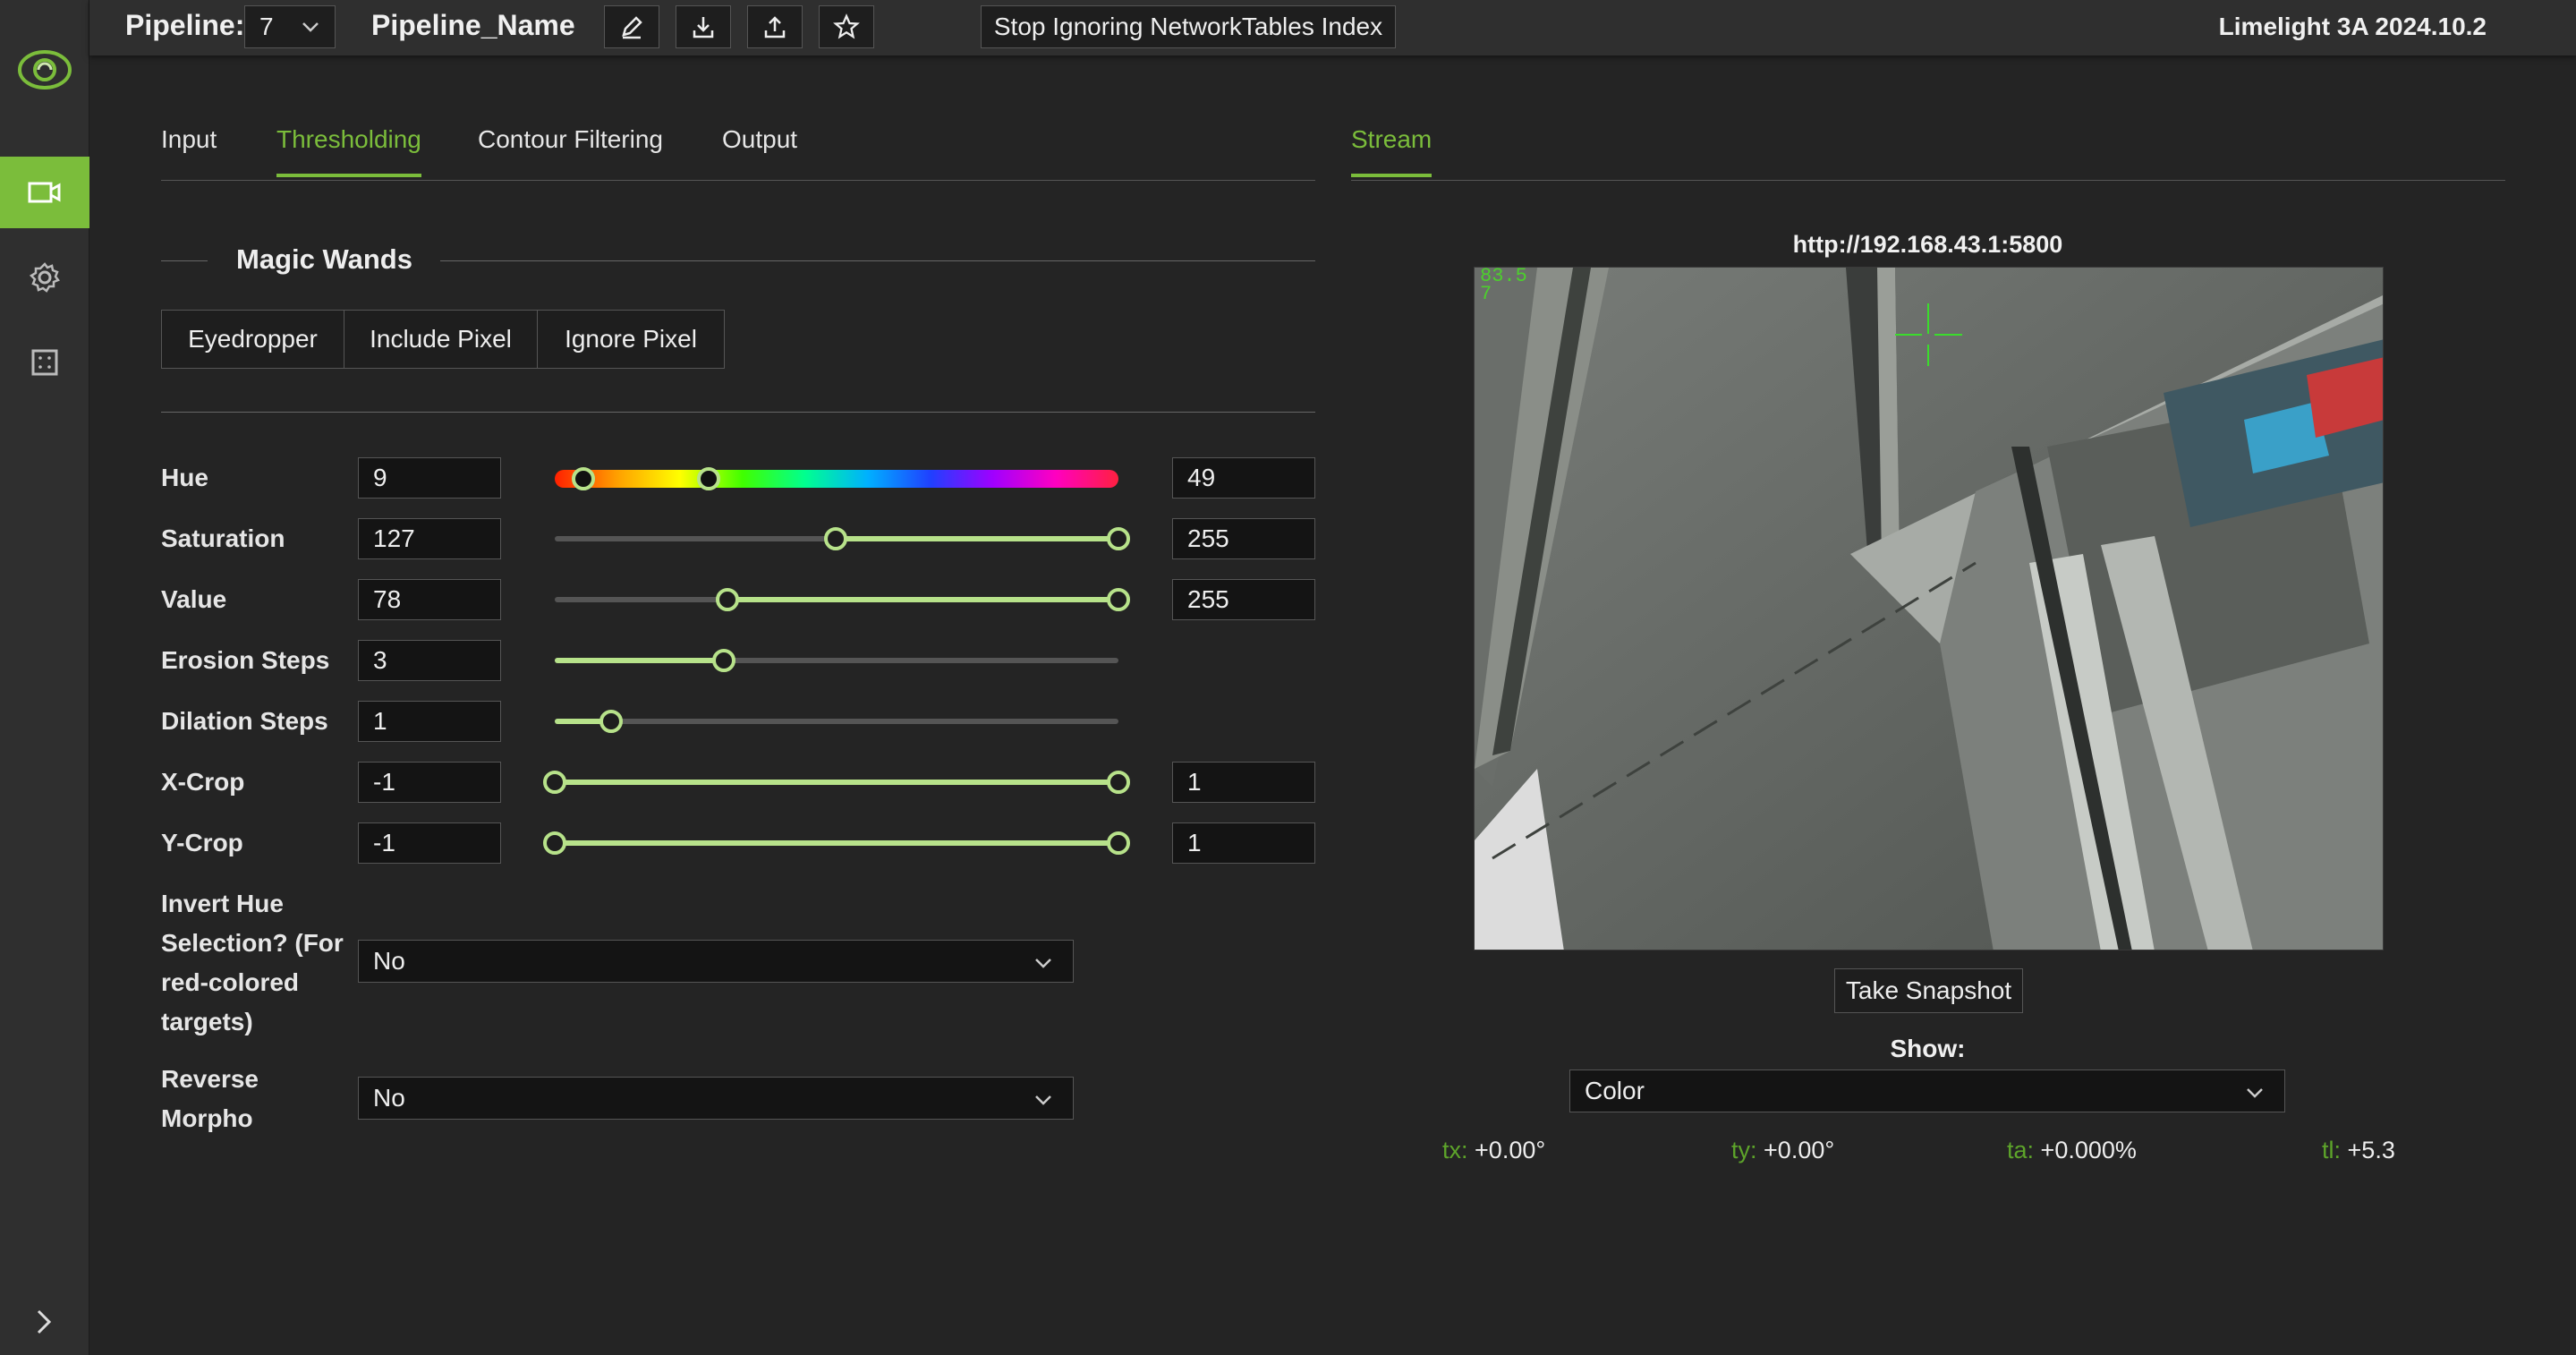 This screenshot has width=2576, height=1355. What do you see at coordinates (1455, 1150) in the screenshot?
I see `stat-tx-key: tx:` at bounding box center [1455, 1150].